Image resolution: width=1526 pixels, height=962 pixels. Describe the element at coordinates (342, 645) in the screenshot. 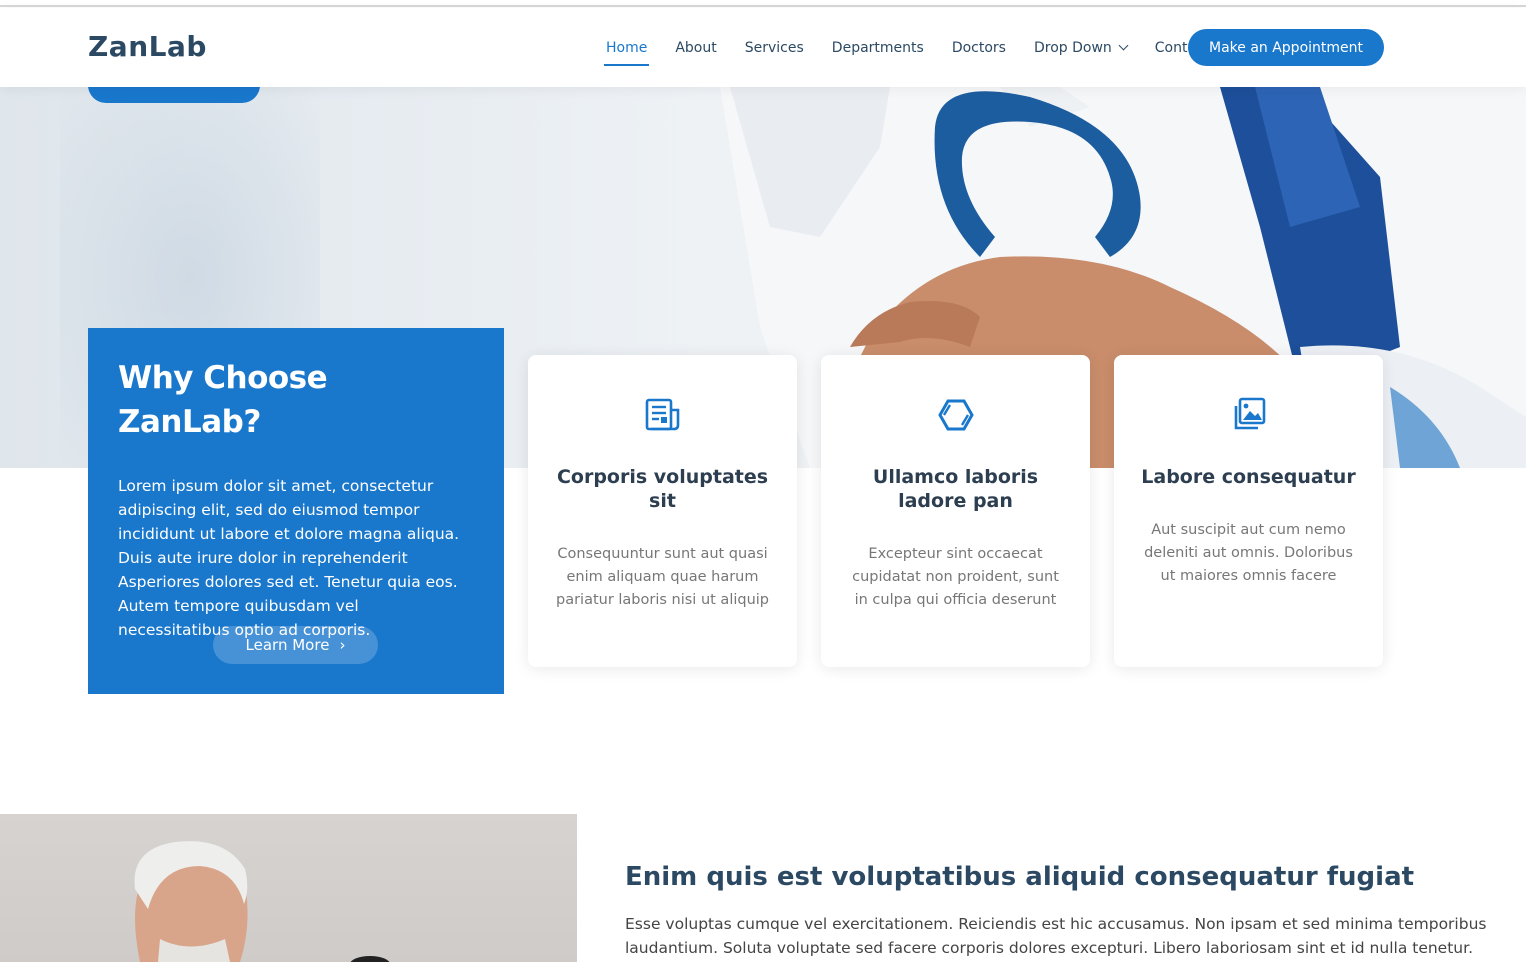

I see `chevron-right-icon: ›` at that location.